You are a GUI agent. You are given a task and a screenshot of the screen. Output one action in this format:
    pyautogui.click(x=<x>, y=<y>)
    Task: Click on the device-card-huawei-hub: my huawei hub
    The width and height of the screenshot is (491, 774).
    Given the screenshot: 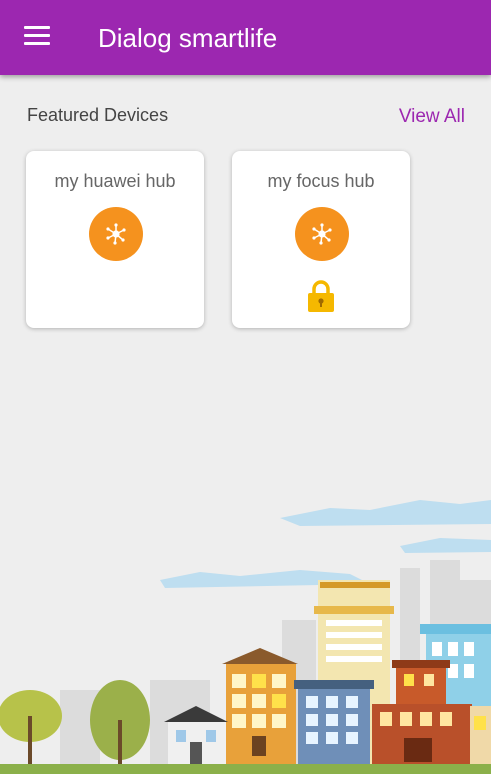 What is the action you would take?
    pyautogui.click(x=115, y=239)
    